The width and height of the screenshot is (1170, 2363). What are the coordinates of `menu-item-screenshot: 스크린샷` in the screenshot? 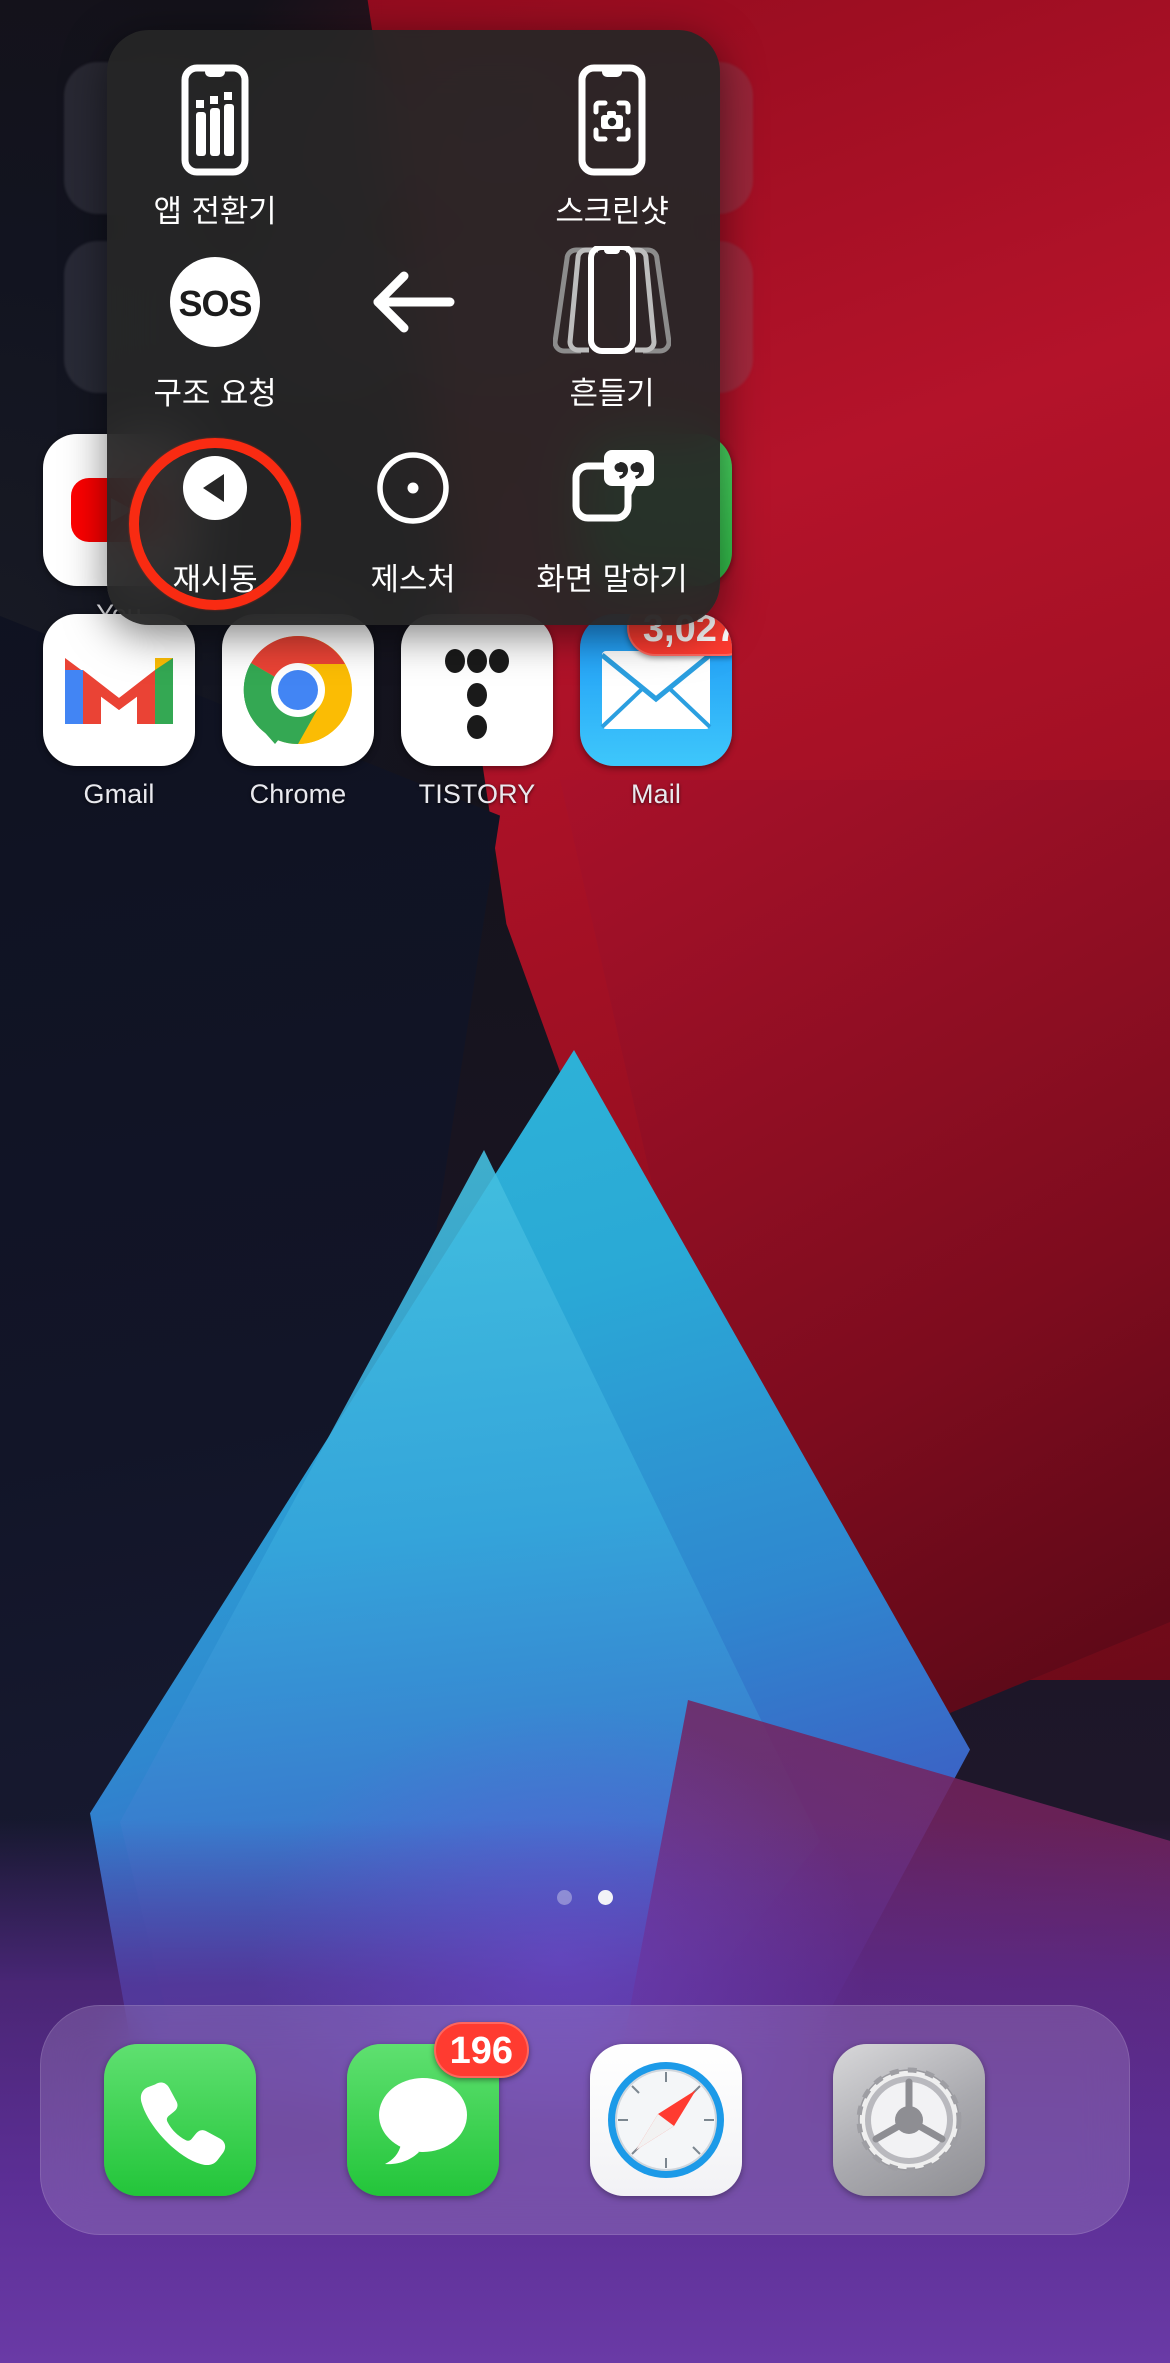 It's located at (612, 145).